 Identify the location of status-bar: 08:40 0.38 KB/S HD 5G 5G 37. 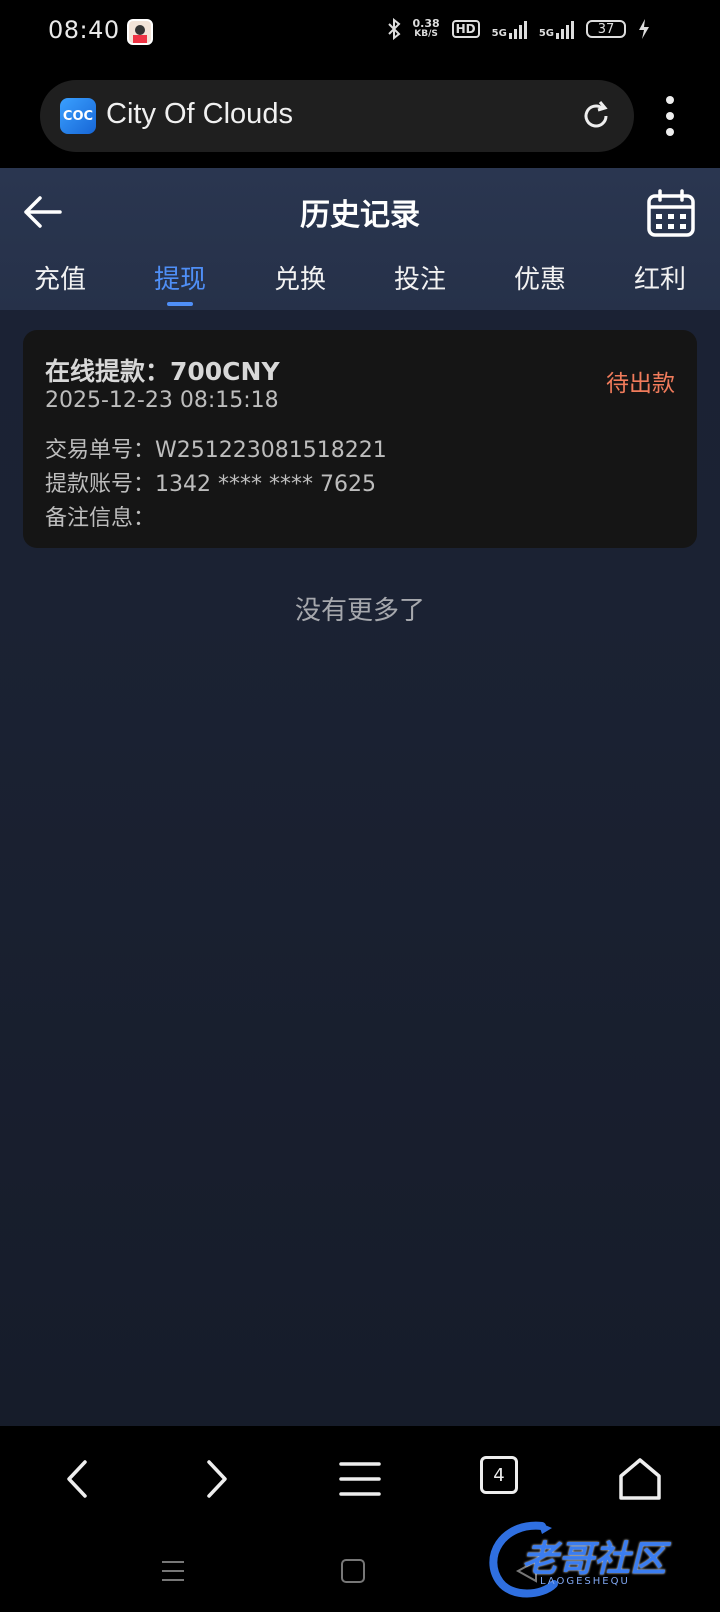
(360, 32).